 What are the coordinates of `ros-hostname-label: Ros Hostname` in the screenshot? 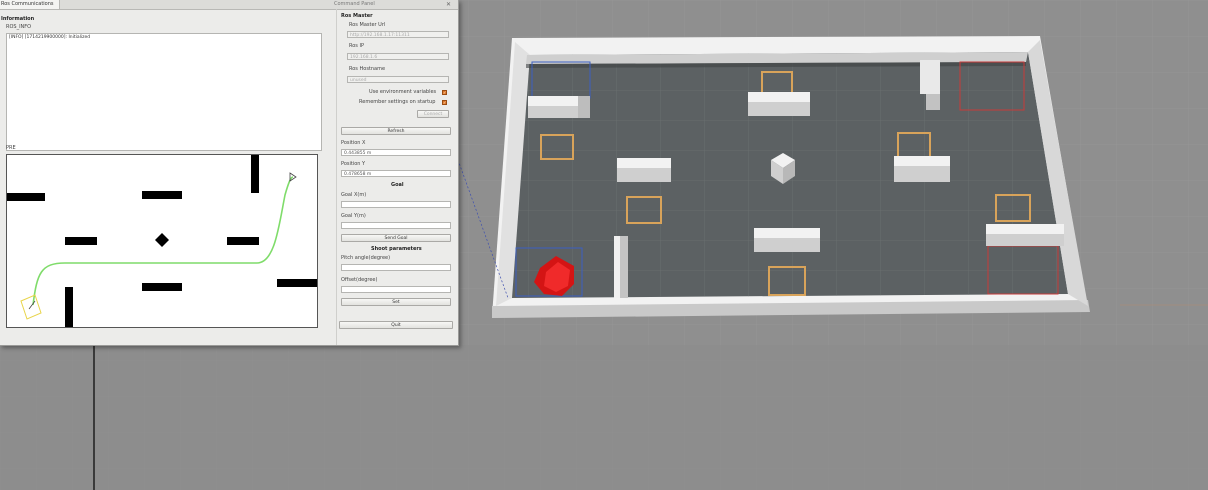 It's located at (367, 69).